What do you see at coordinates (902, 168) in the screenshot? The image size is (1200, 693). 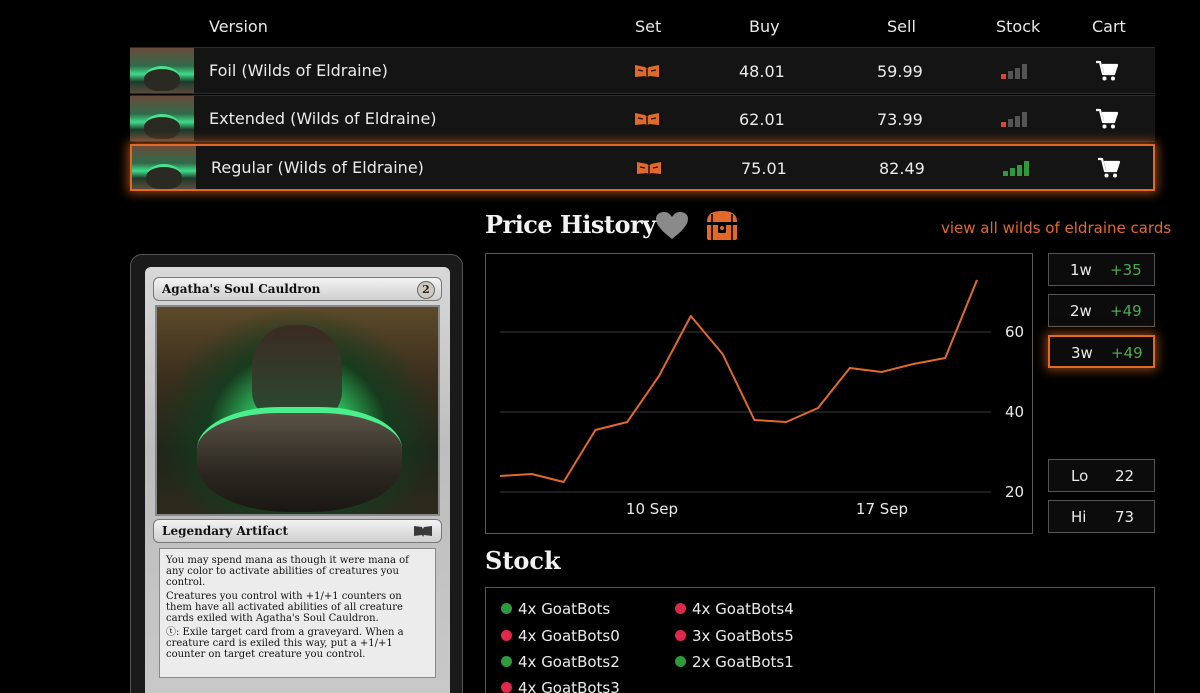 I see `sell-price: 82.49` at bounding box center [902, 168].